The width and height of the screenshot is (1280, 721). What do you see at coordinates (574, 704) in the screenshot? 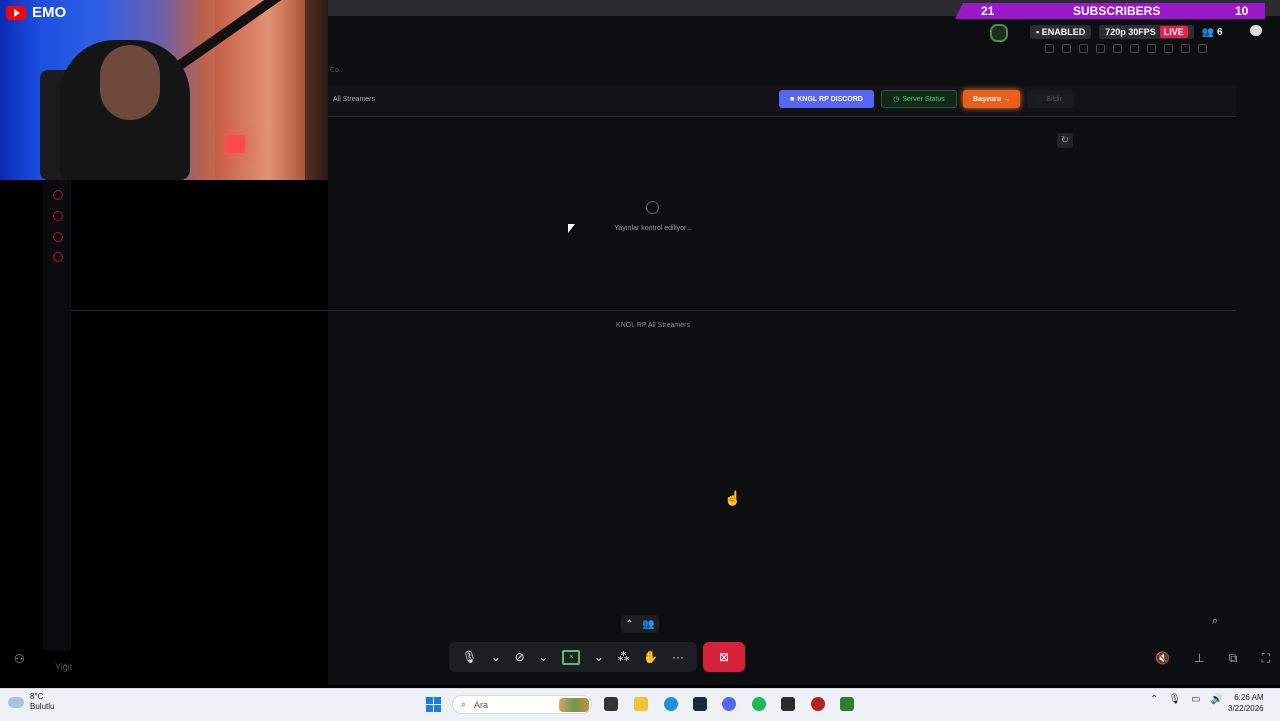
I see `search-highlight-image` at bounding box center [574, 704].